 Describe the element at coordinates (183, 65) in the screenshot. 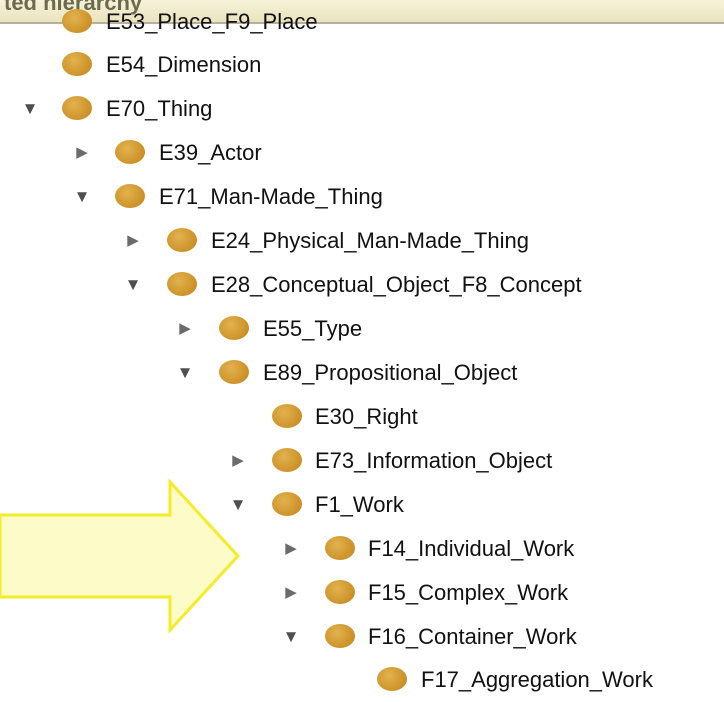

I see `tree-node-label: E54_Dimension` at that location.